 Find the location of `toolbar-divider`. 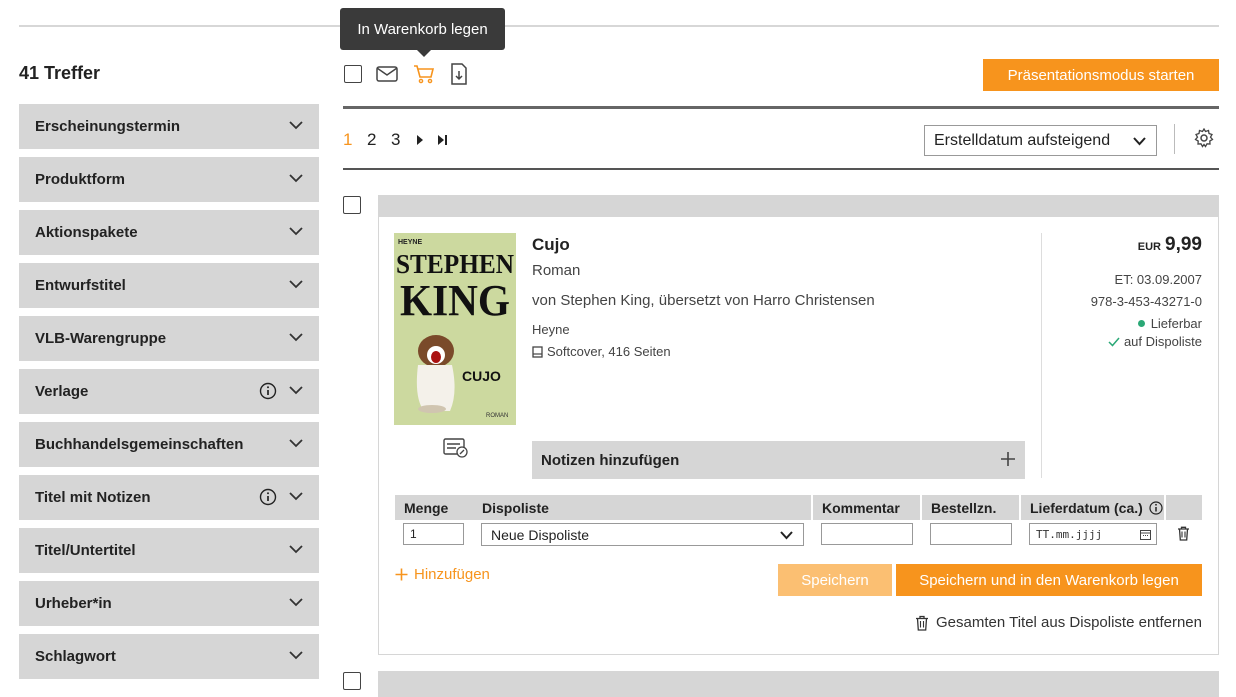

toolbar-divider is located at coordinates (781, 107).